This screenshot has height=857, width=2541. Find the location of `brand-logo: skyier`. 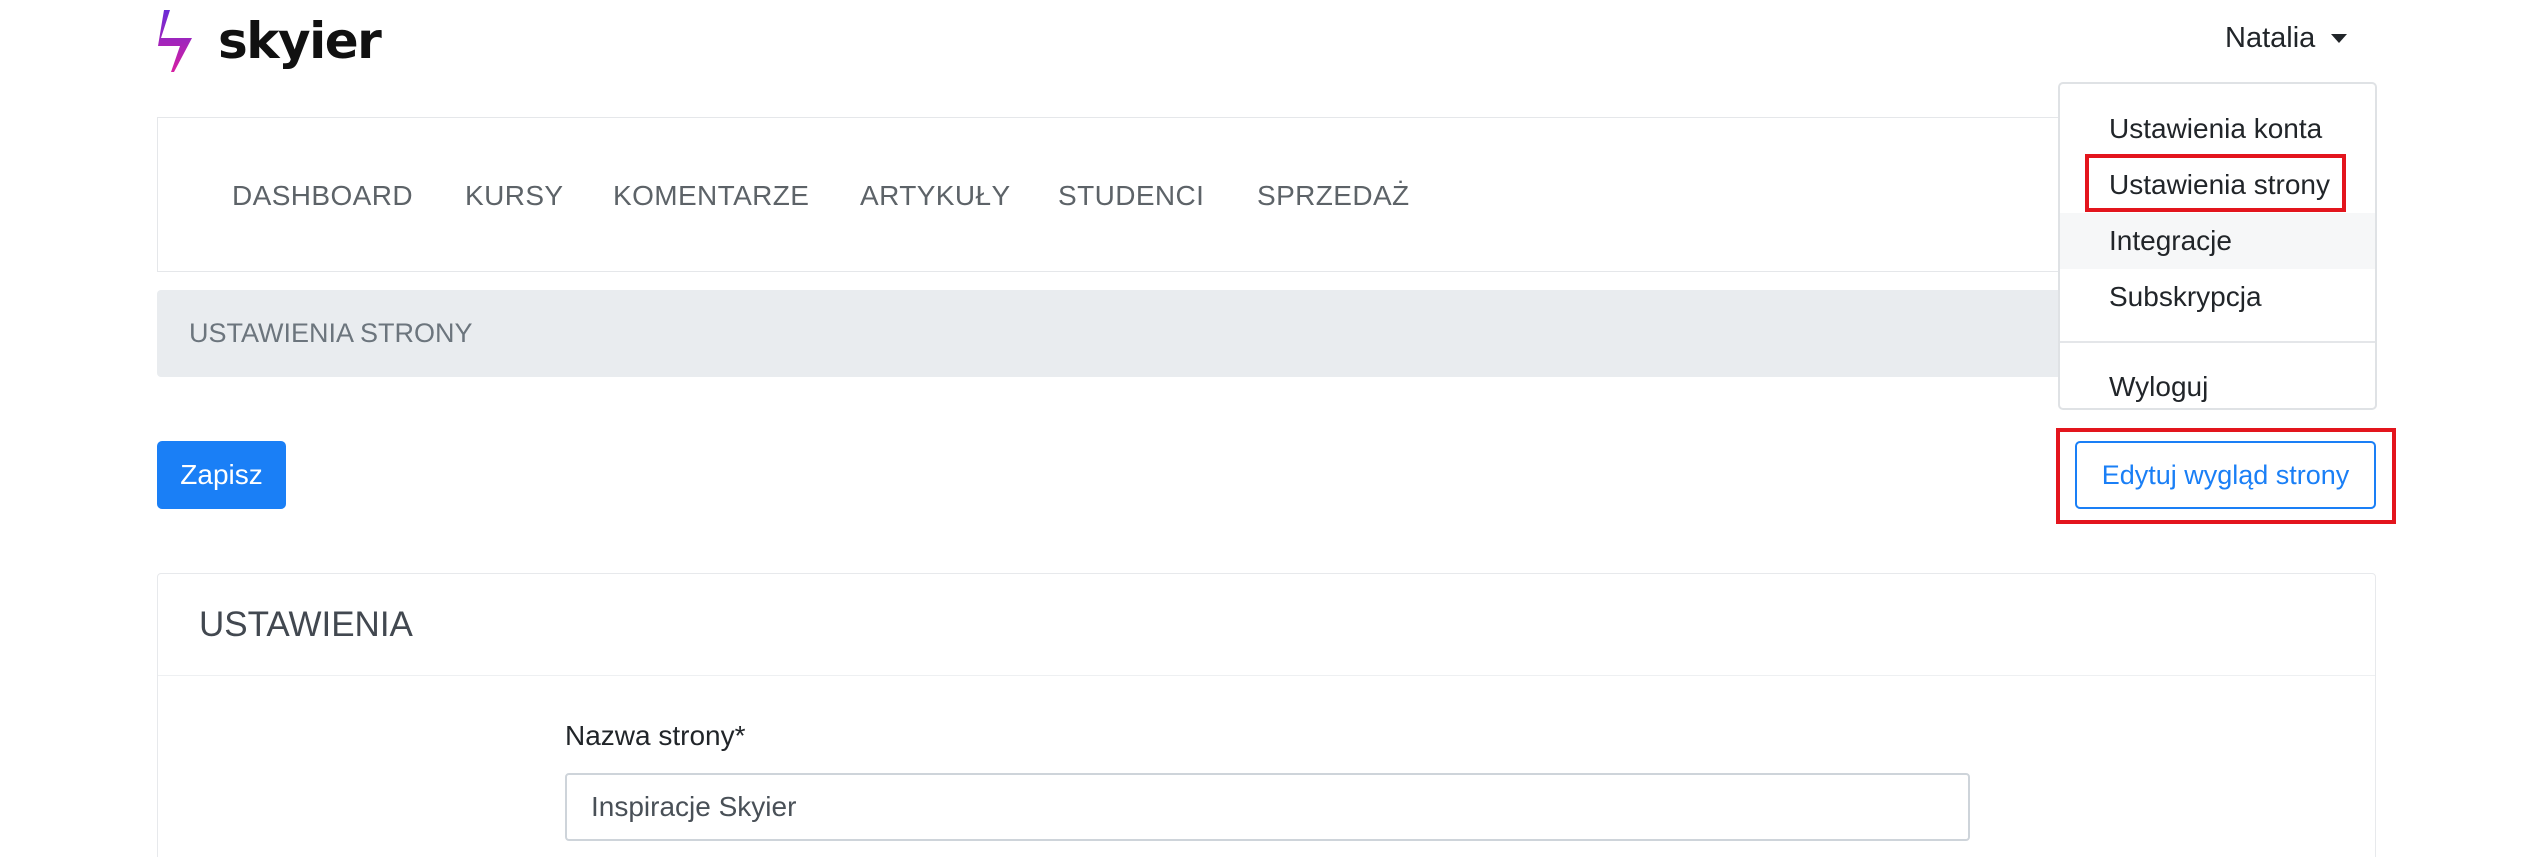

brand-logo: skyier is located at coordinates (269, 41).